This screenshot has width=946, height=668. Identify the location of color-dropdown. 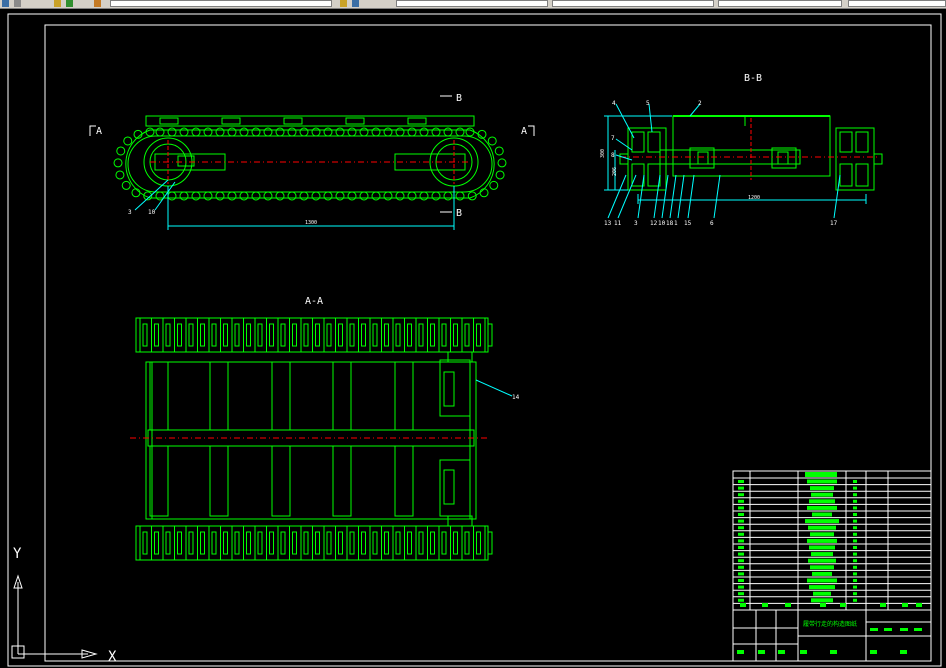
(472, 3).